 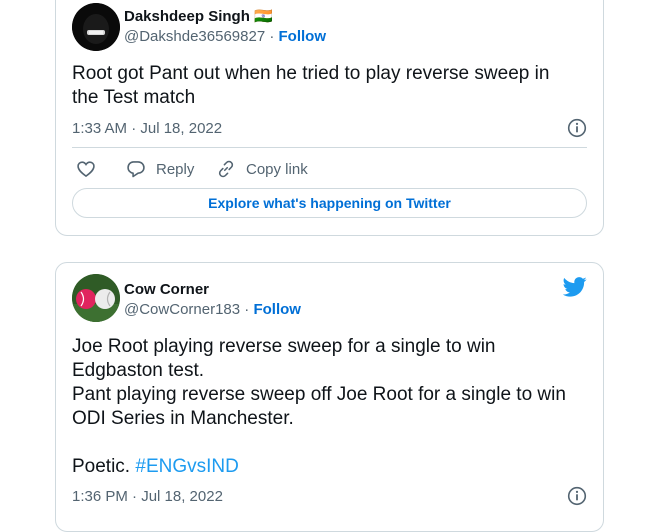 I want to click on user-handle: @Dakshde36569827 · Follow, so click(x=225, y=36).